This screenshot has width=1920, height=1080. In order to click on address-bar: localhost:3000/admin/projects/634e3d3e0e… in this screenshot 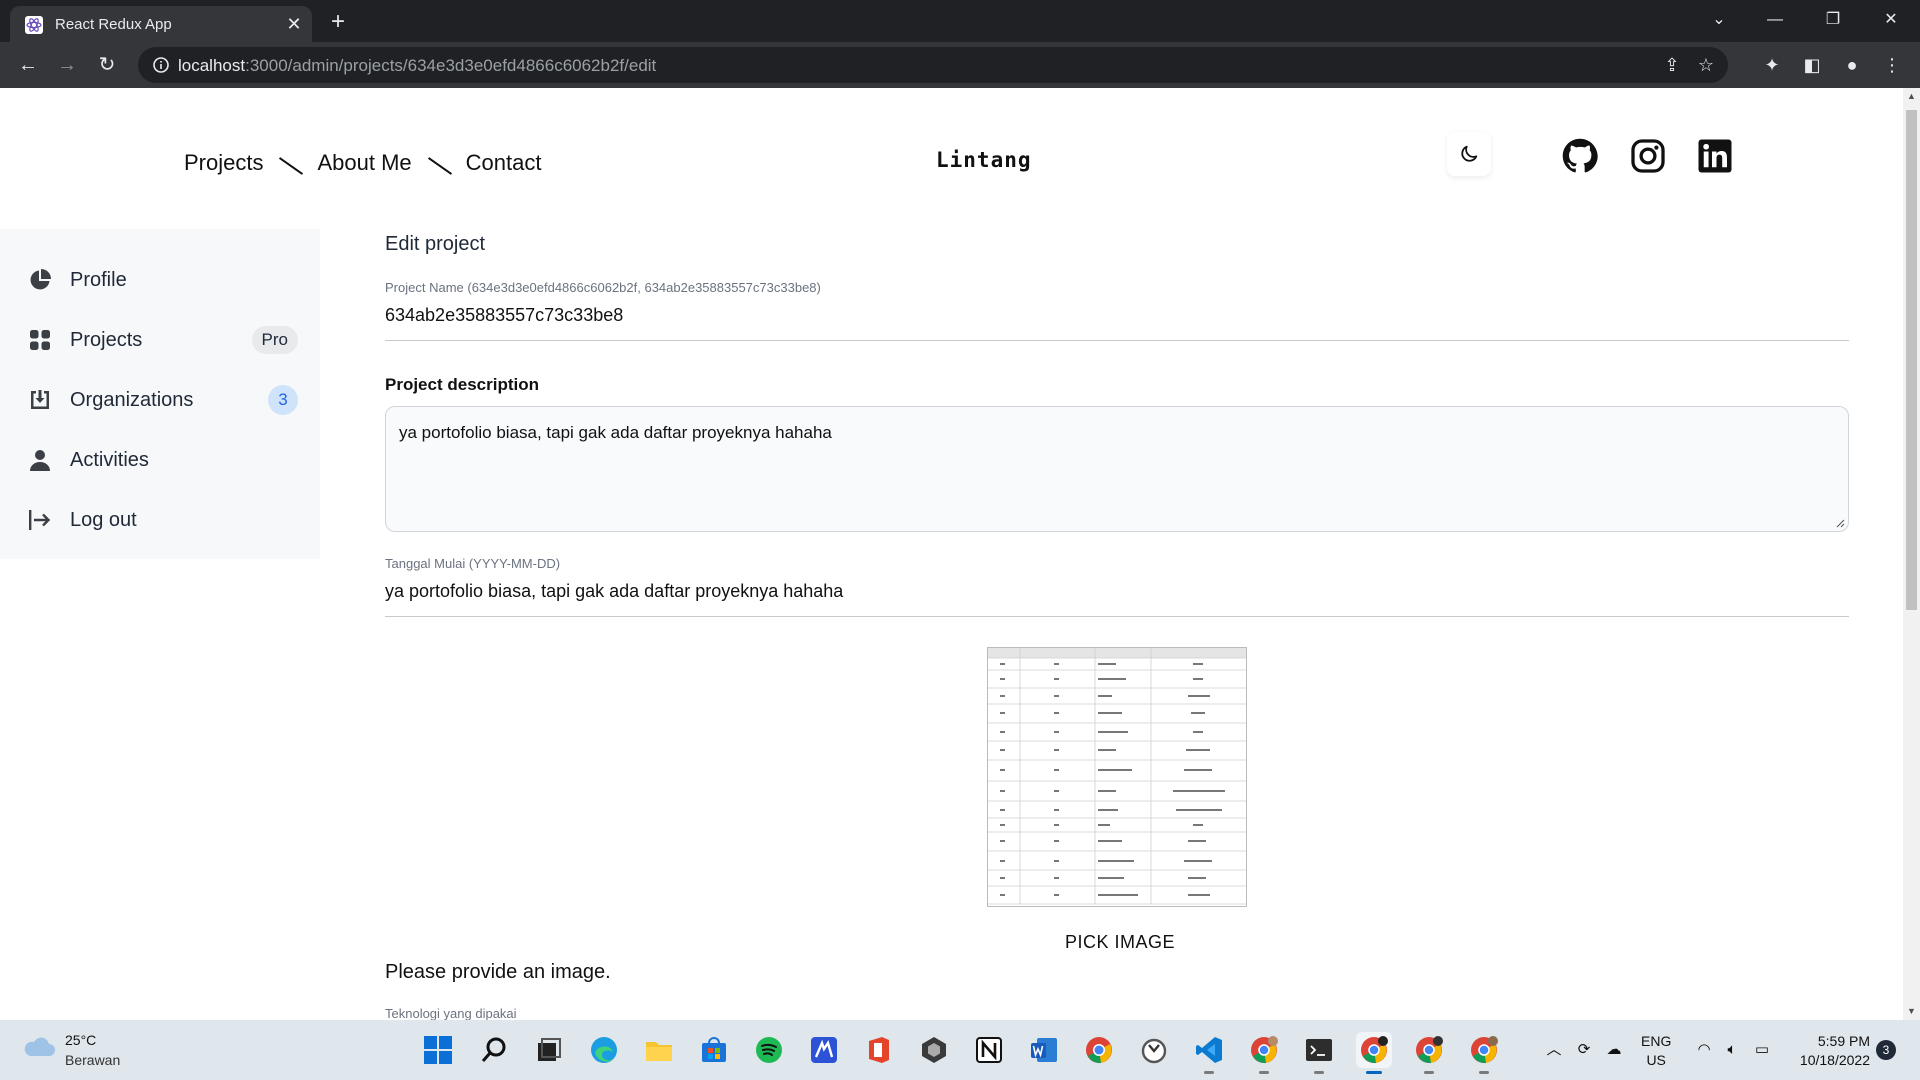, I will do `click(933, 65)`.